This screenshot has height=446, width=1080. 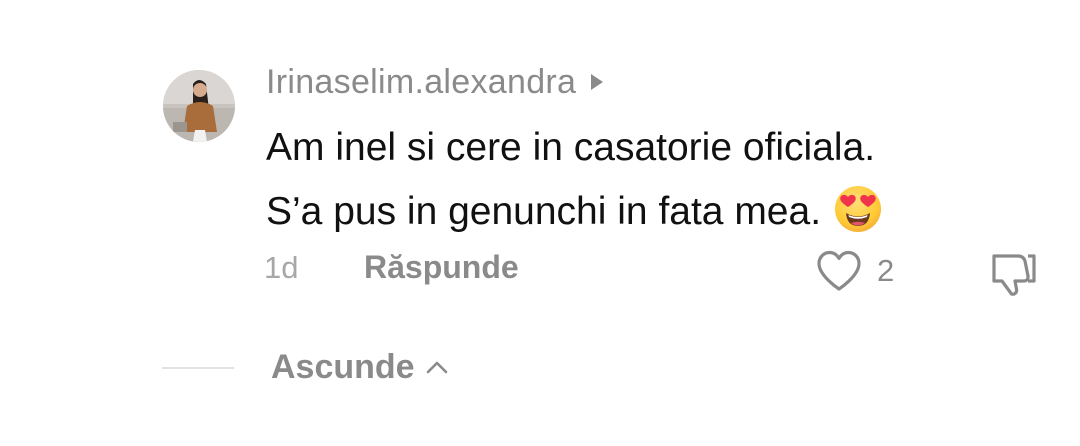 I want to click on comment-line-2-text: S’a pus in genunchi in fata mea., so click(x=544, y=211).